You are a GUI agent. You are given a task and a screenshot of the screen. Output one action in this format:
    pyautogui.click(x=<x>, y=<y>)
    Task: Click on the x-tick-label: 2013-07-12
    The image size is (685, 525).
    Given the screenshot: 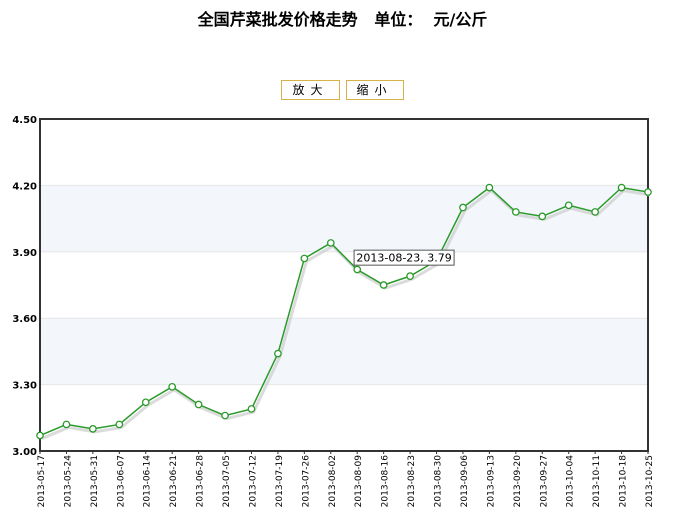 What is the action you would take?
    pyautogui.click(x=253, y=481)
    